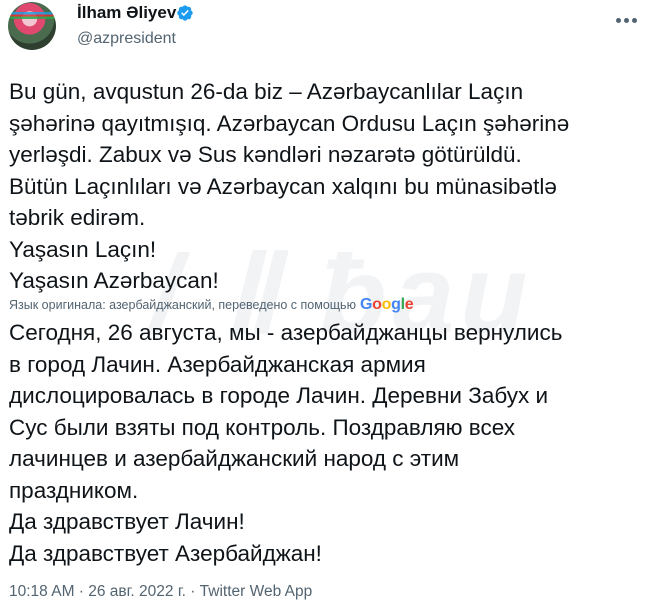 The image size is (653, 613). I want to click on tweet-header: İlham Əliyev @azpresident, so click(326, 31).